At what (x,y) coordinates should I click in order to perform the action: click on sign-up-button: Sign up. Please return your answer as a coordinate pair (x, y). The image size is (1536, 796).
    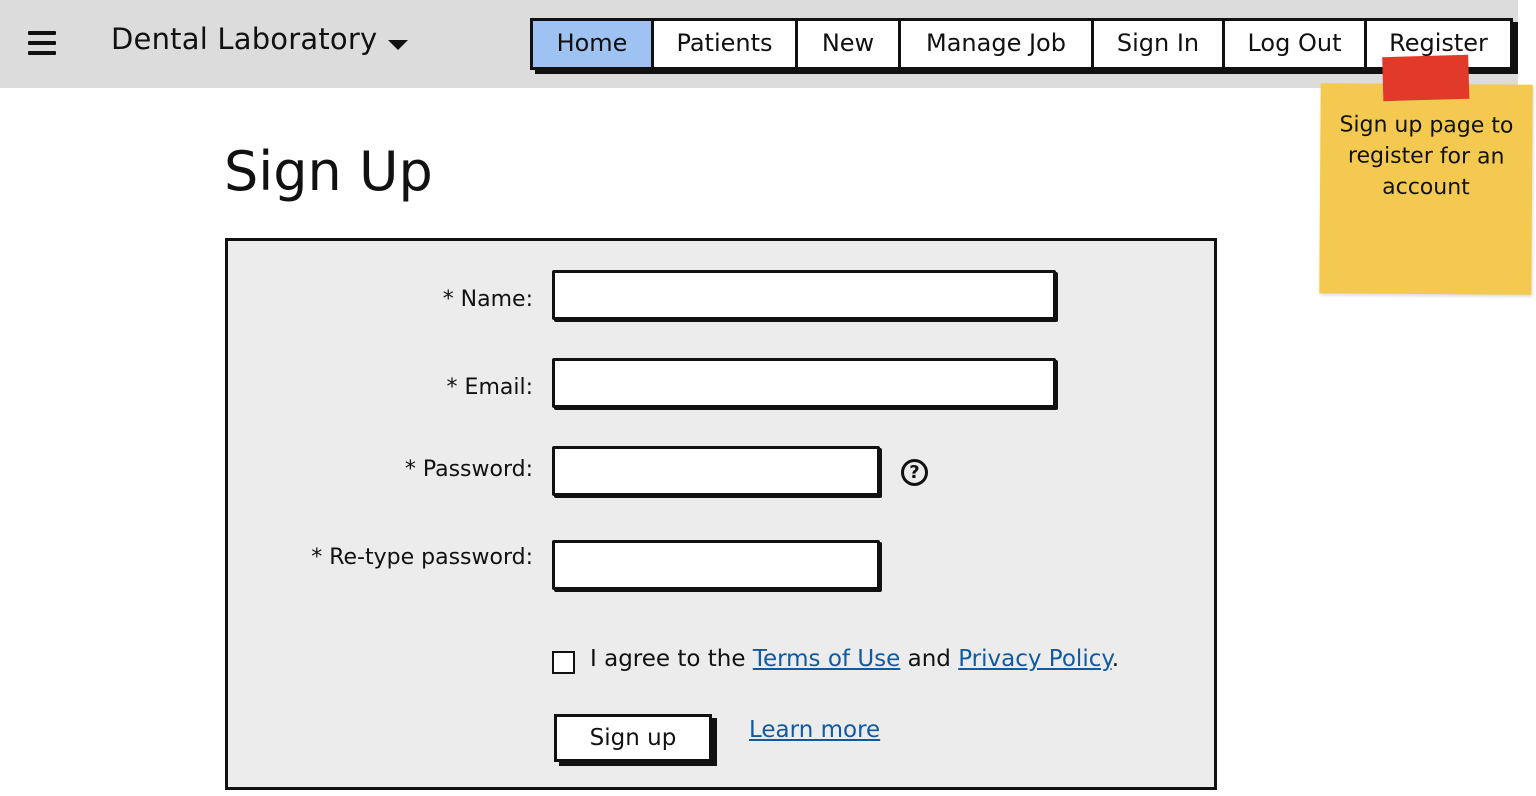
    Looking at the image, I should click on (633, 738).